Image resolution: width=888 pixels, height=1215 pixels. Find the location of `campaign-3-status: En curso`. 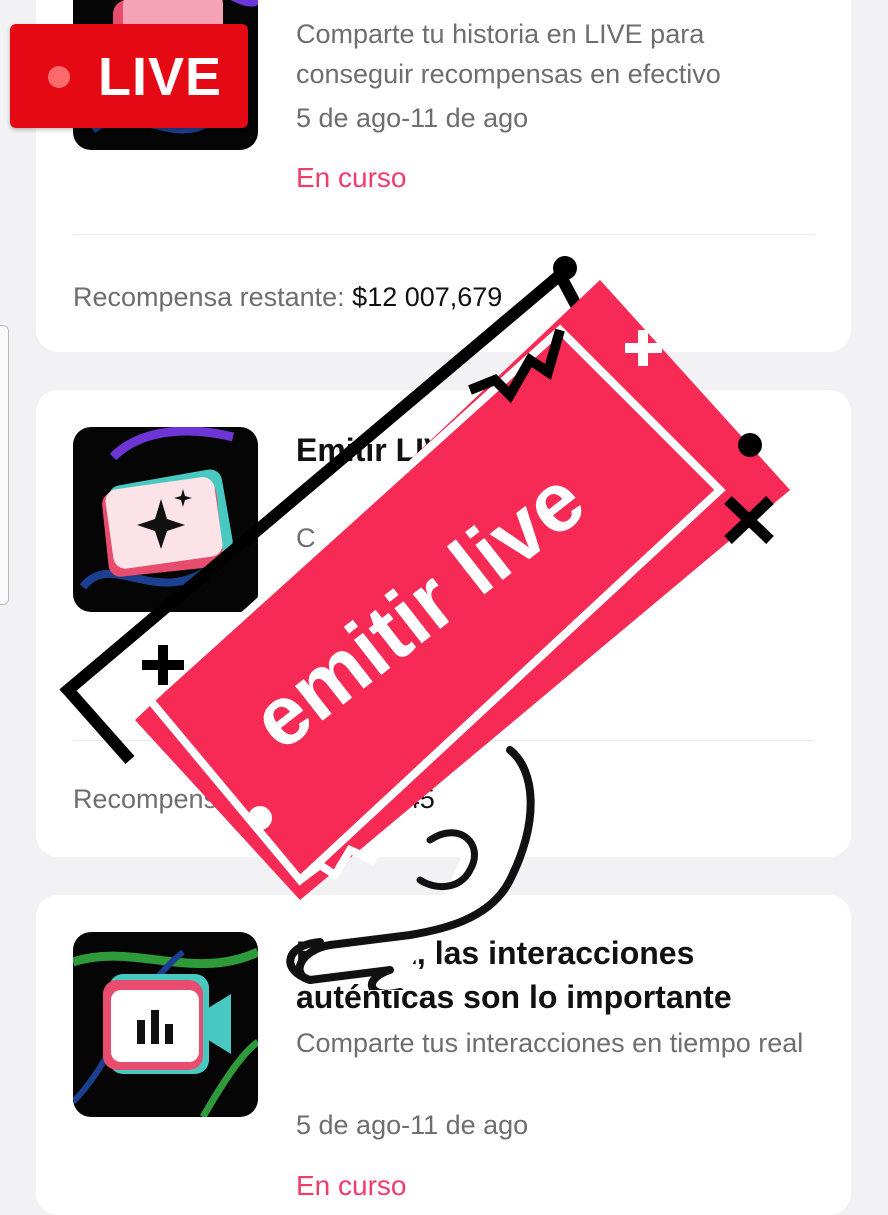

campaign-3-status: En curso is located at coordinates (351, 1186).